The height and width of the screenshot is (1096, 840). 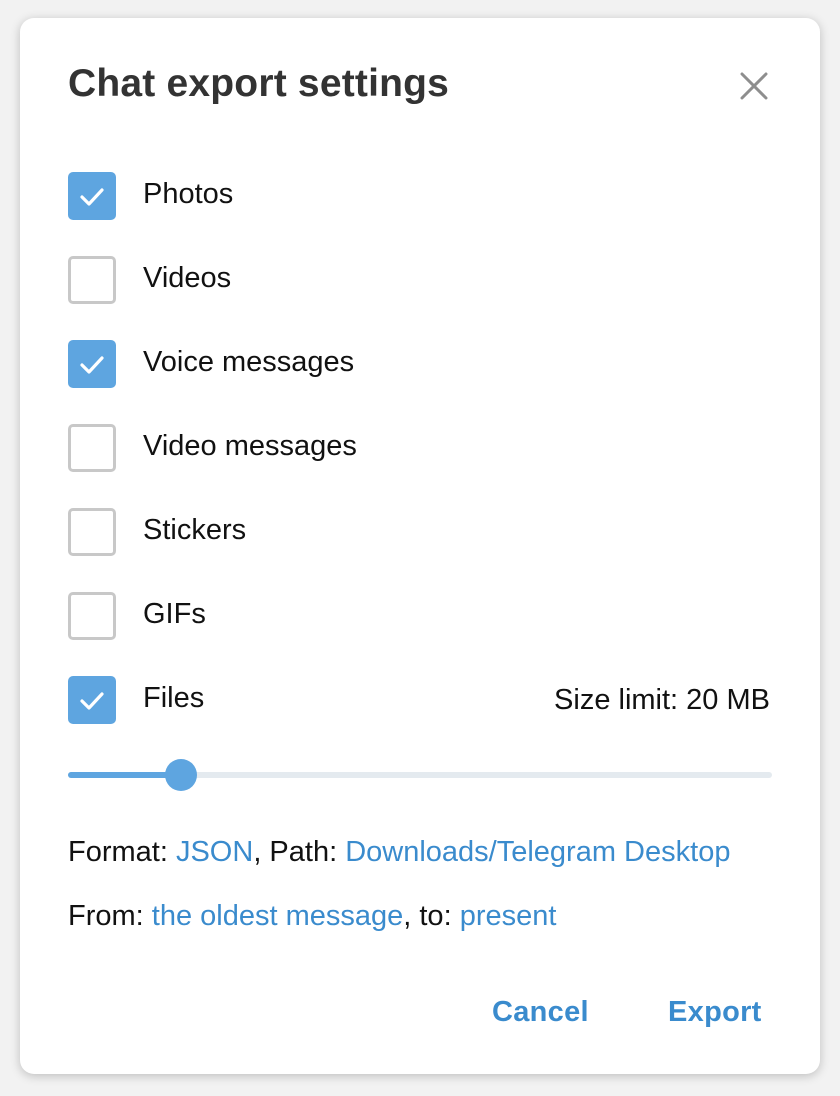 I want to click on option-videos: Videos, so click(x=428, y=280).